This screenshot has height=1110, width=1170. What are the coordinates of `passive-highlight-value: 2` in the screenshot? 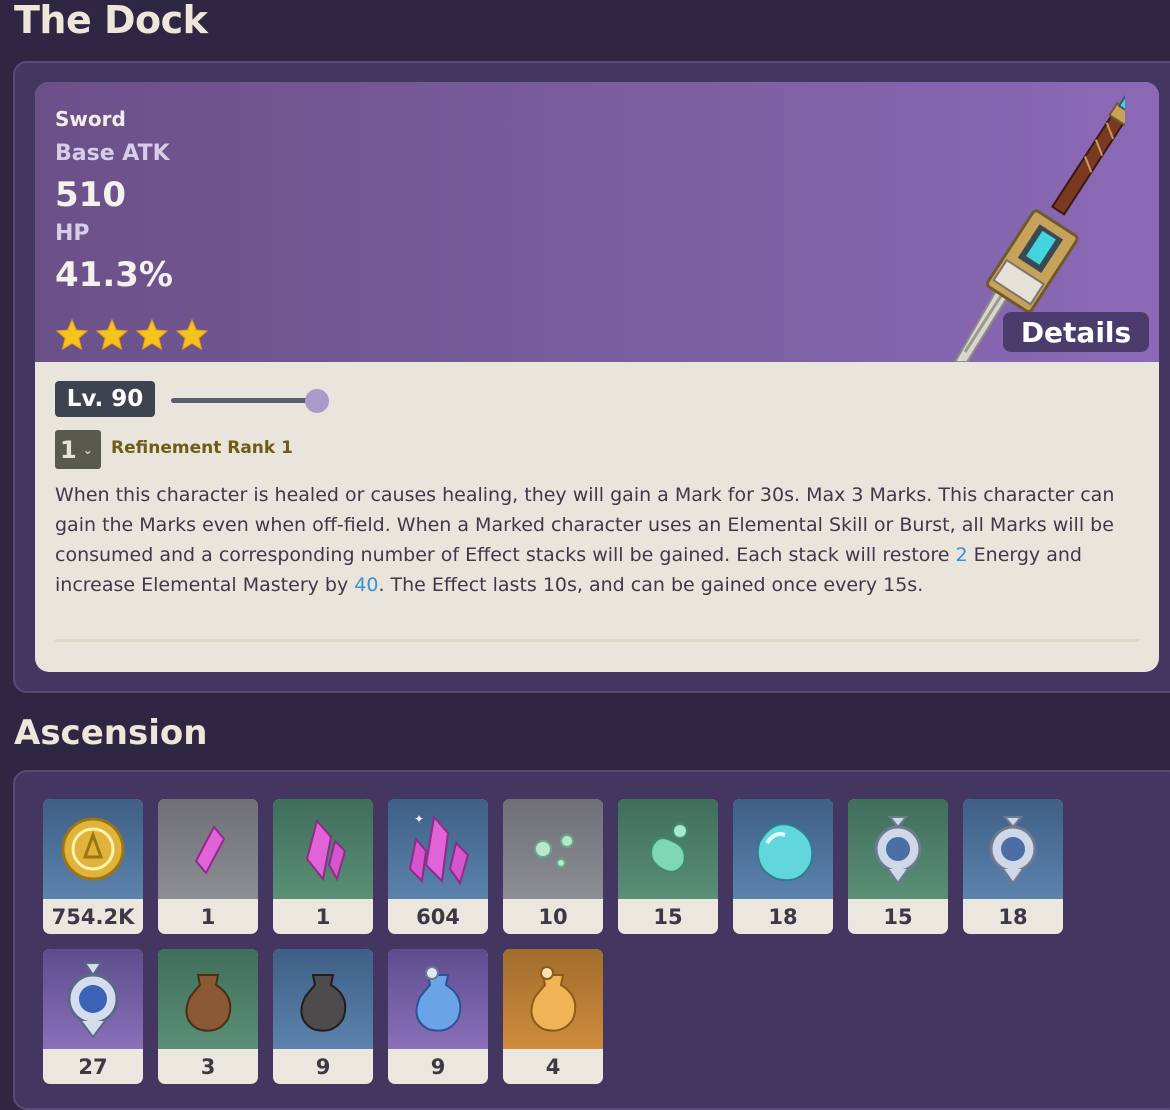 It's located at (961, 555).